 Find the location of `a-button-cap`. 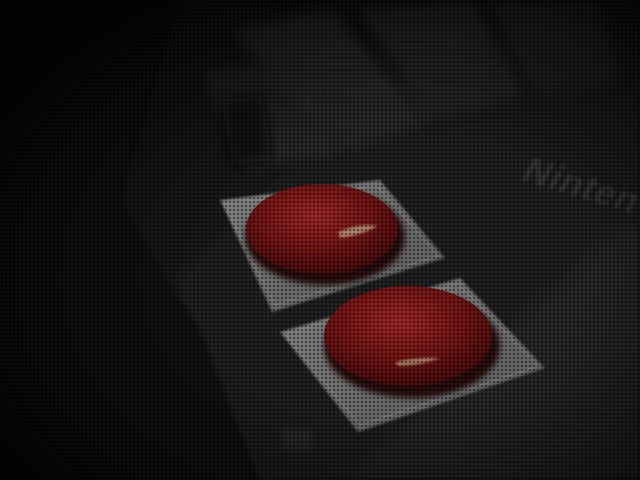

a-button-cap is located at coordinates (408, 336).